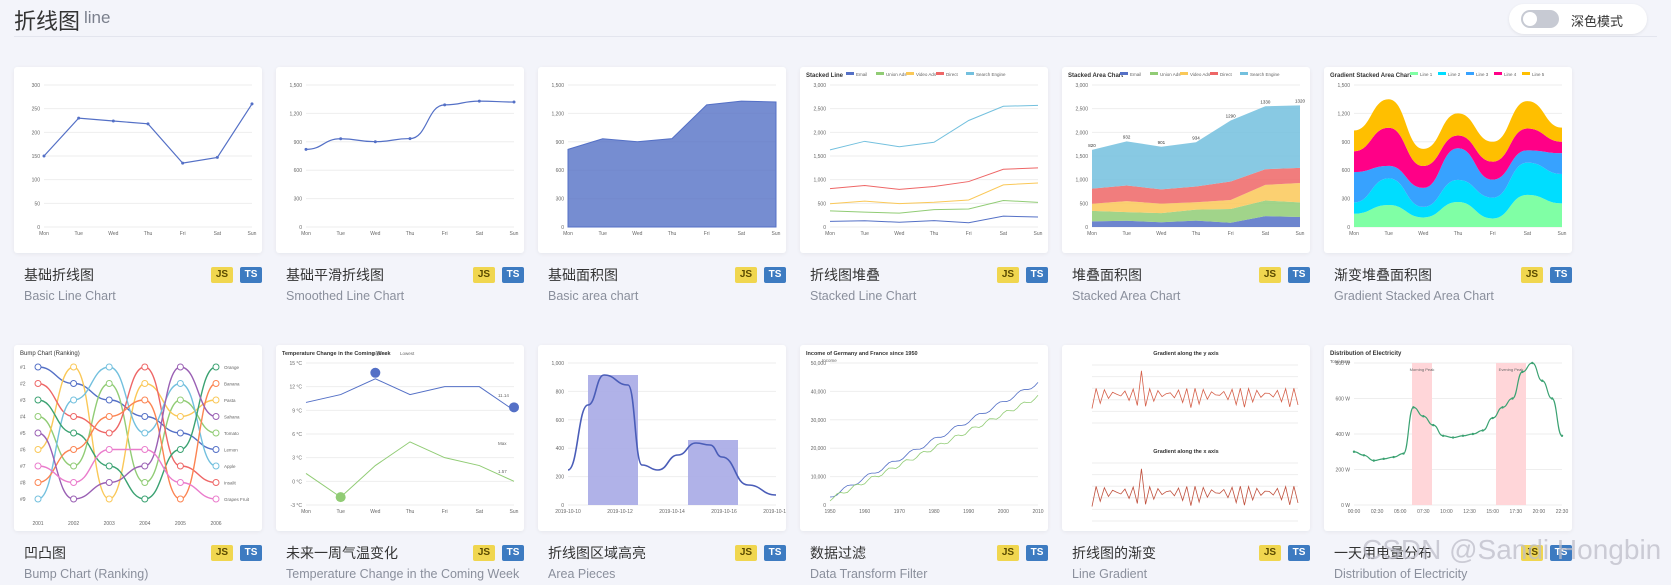  What do you see at coordinates (1422, 434) in the screenshot?
I see `morning-peak-band` at bounding box center [1422, 434].